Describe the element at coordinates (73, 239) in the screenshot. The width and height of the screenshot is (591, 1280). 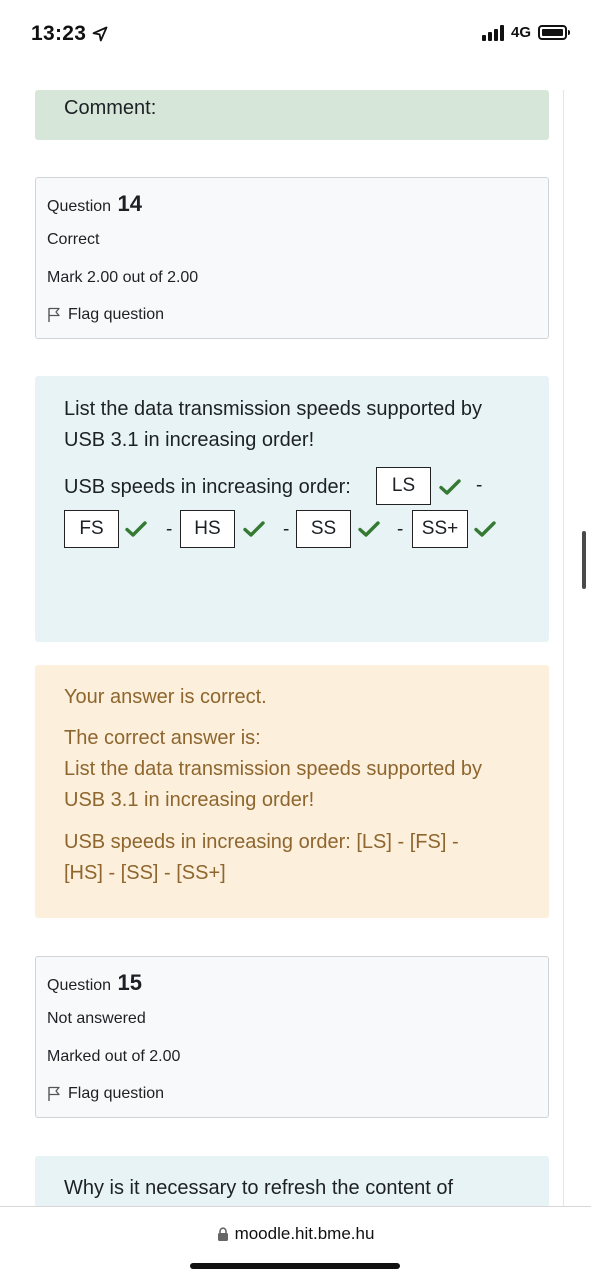
I see `question-state: Correct` at that location.